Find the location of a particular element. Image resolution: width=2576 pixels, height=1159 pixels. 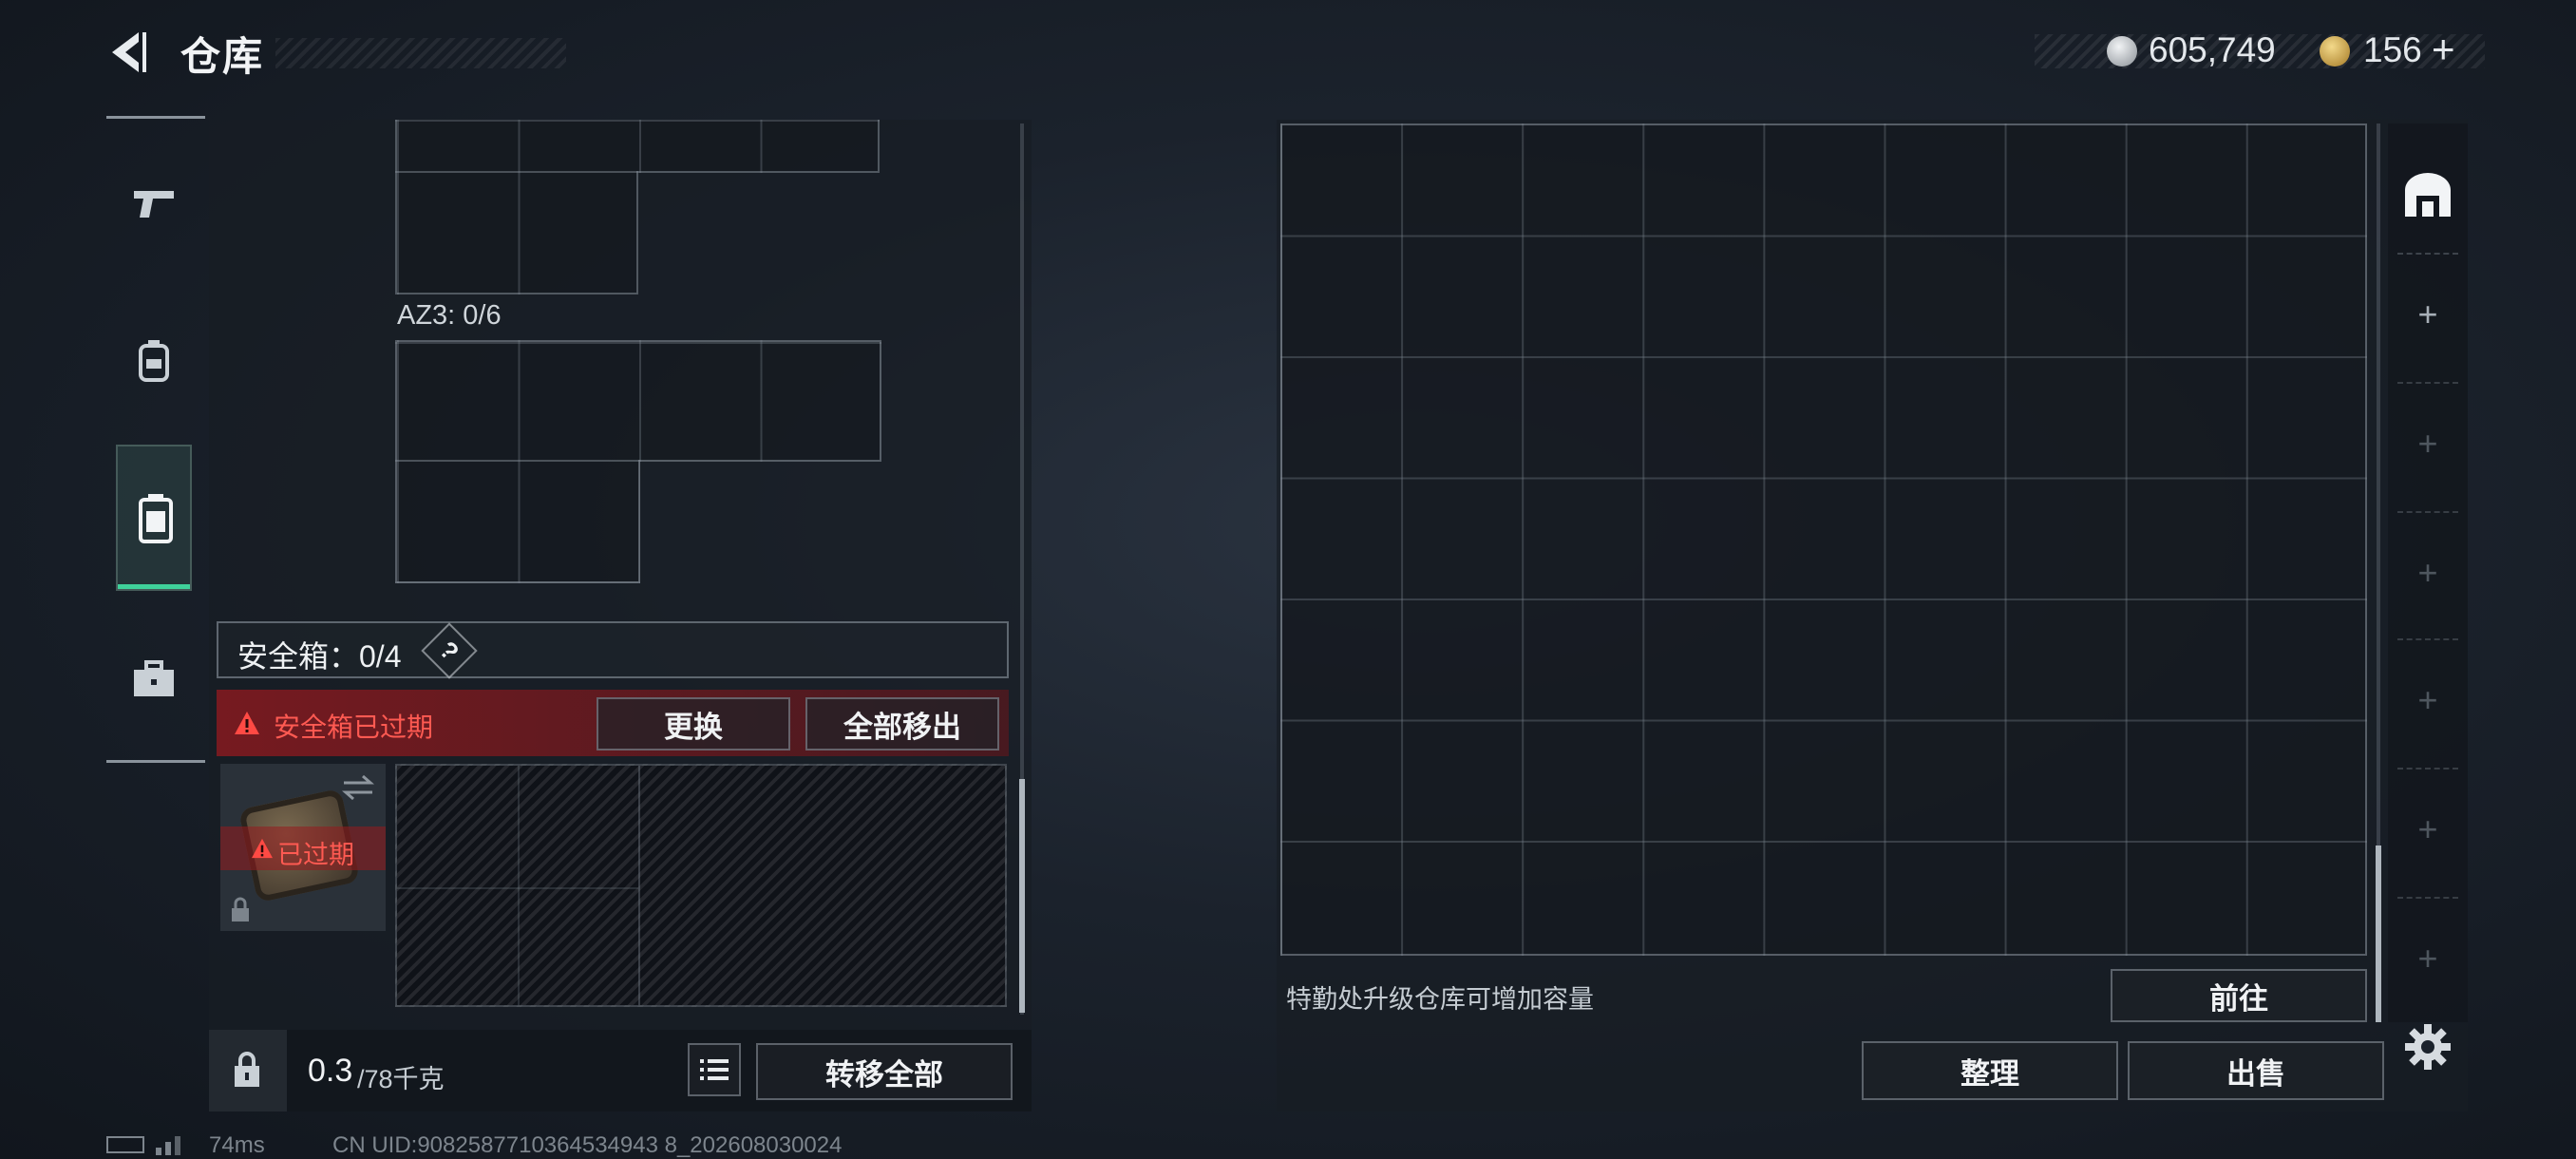

slot-grid-upper-a is located at coordinates (637, 146).